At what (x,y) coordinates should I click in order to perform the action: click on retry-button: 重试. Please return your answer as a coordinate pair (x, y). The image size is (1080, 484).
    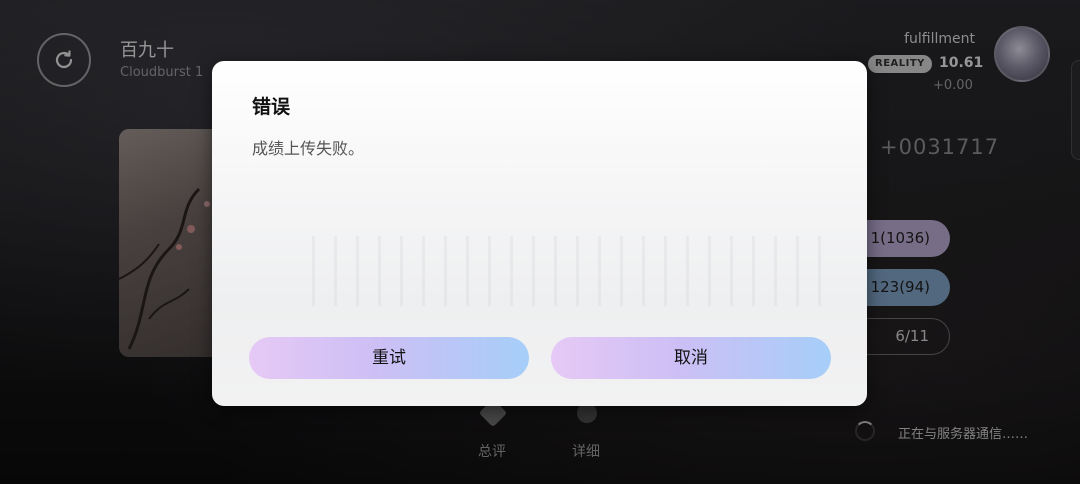
    Looking at the image, I should click on (389, 358).